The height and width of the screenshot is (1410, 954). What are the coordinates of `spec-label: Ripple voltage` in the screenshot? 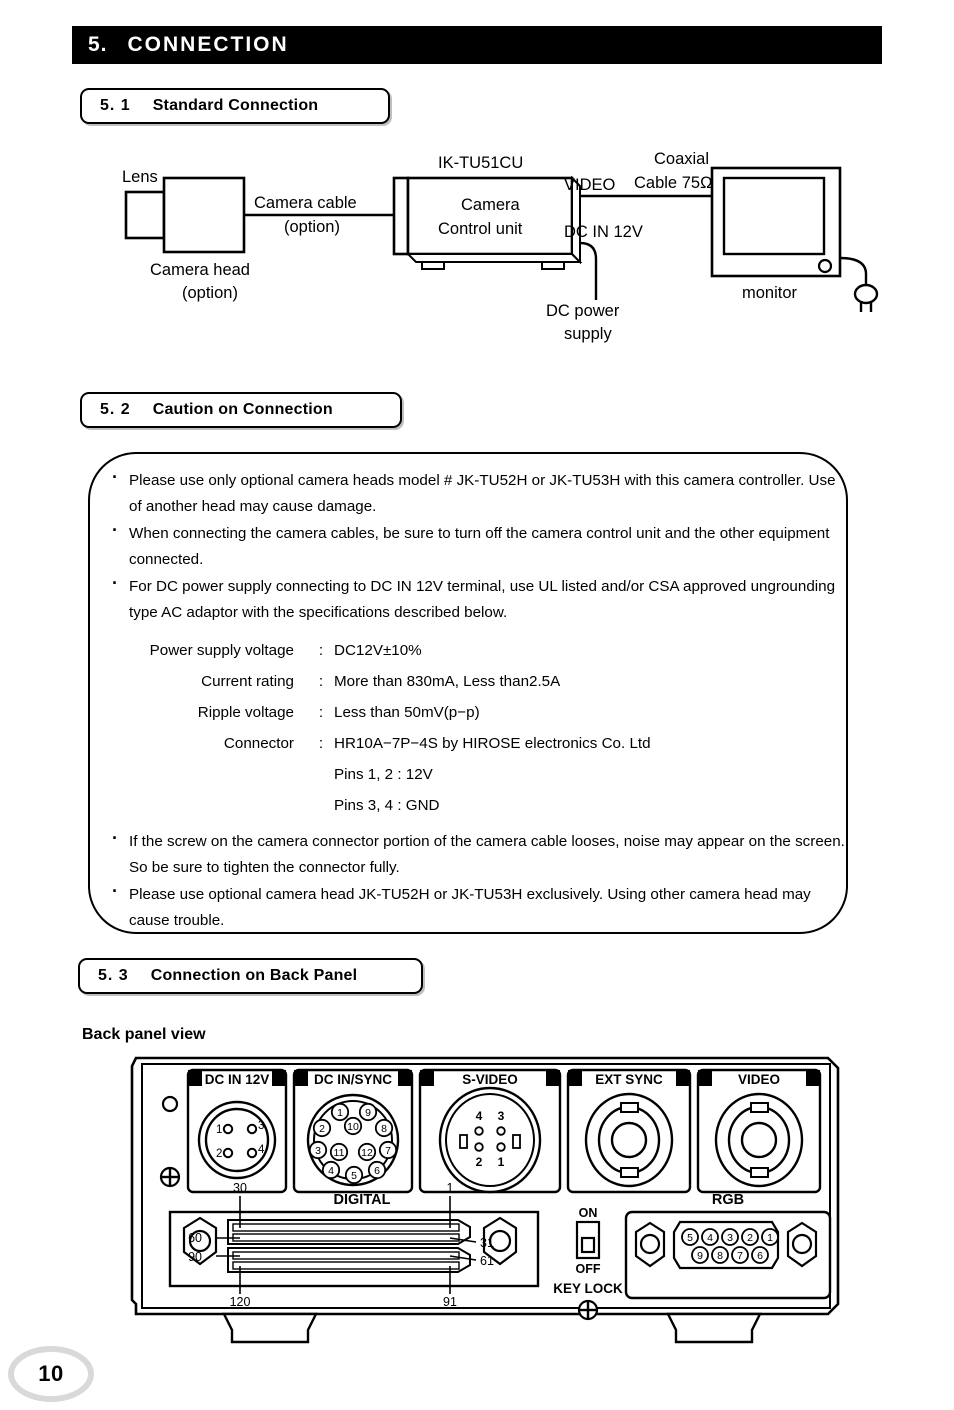 It's located at (245, 712).